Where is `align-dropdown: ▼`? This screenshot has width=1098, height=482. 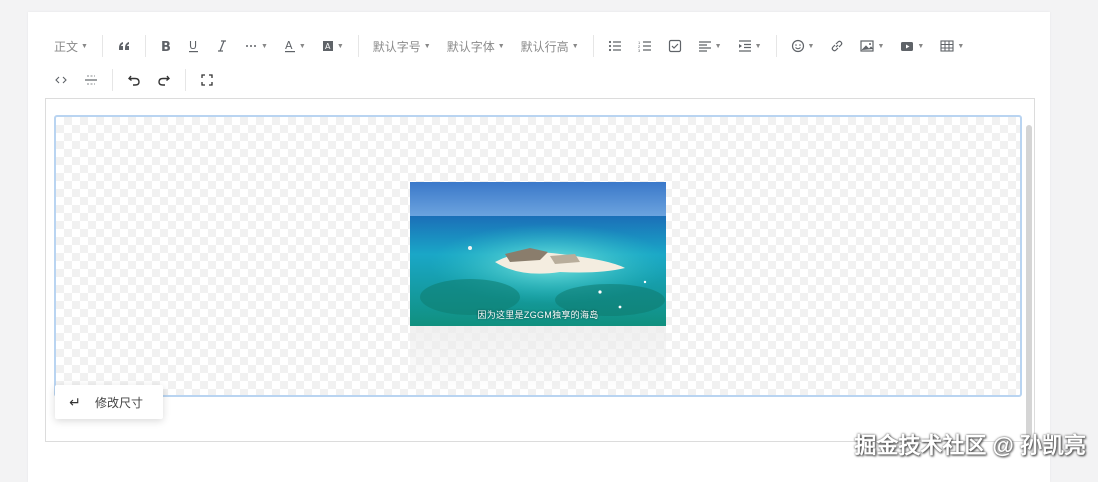 align-dropdown: ▼ is located at coordinates (710, 46).